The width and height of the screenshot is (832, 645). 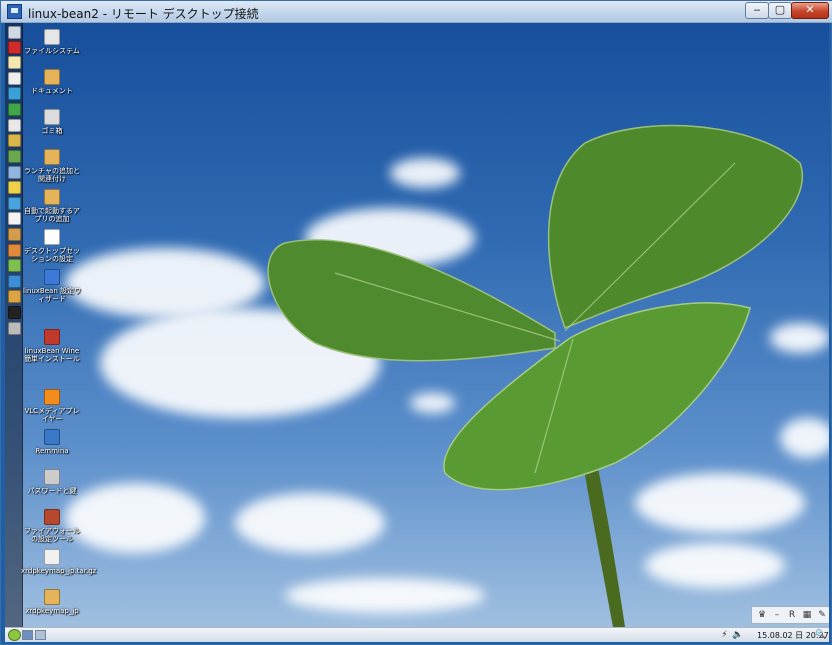 What do you see at coordinates (52, 517) in the screenshot?
I see `firewall-icon` at bounding box center [52, 517].